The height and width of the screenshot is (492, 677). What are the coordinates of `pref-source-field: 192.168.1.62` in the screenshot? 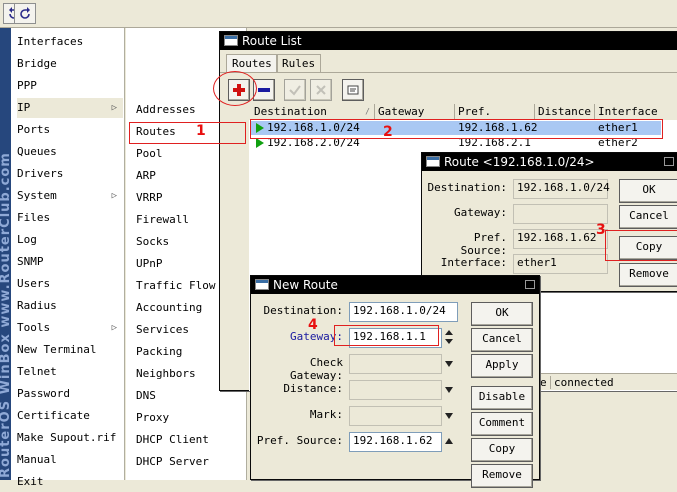 It's located at (560, 239).